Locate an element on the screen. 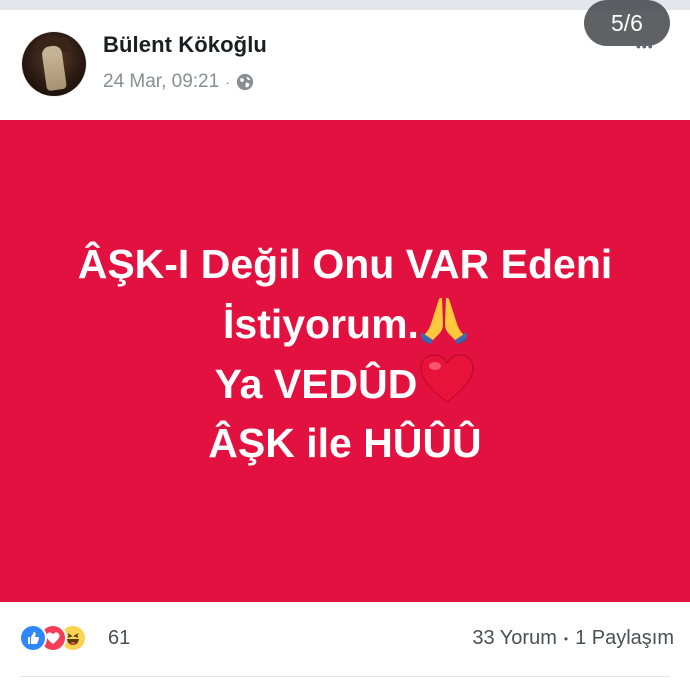 This screenshot has width=690, height=690. post-timestamp: 24 Mar, 09:21 is located at coordinates (161, 82).